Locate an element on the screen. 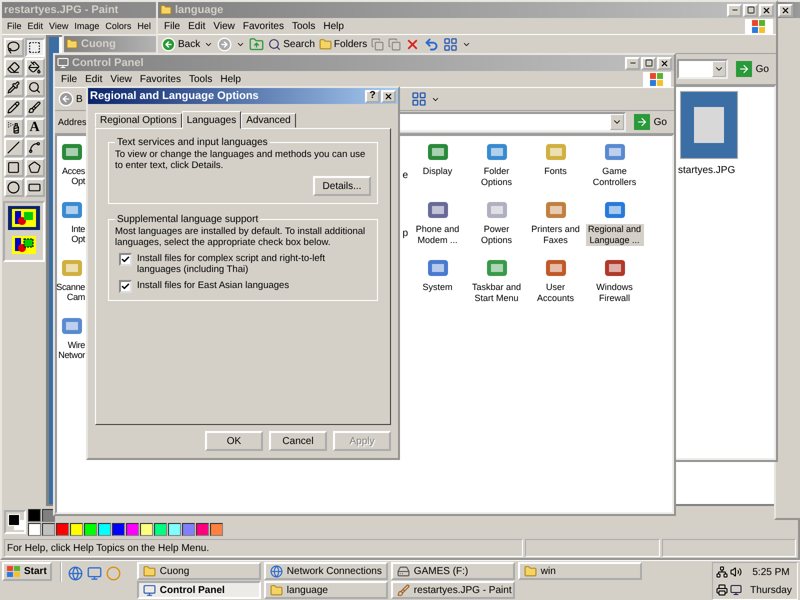 The height and width of the screenshot is (600, 800). back-button: Back is located at coordinates (180, 44).